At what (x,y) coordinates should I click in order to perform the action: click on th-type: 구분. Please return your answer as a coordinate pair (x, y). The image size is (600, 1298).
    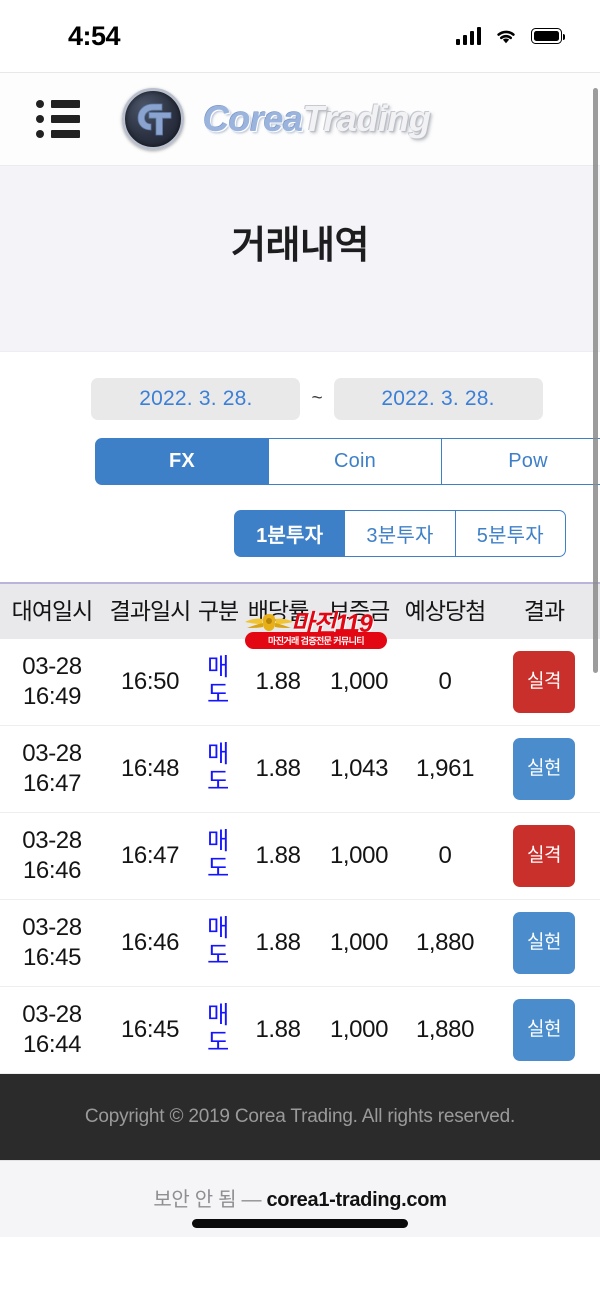
    Looking at the image, I should click on (218, 610).